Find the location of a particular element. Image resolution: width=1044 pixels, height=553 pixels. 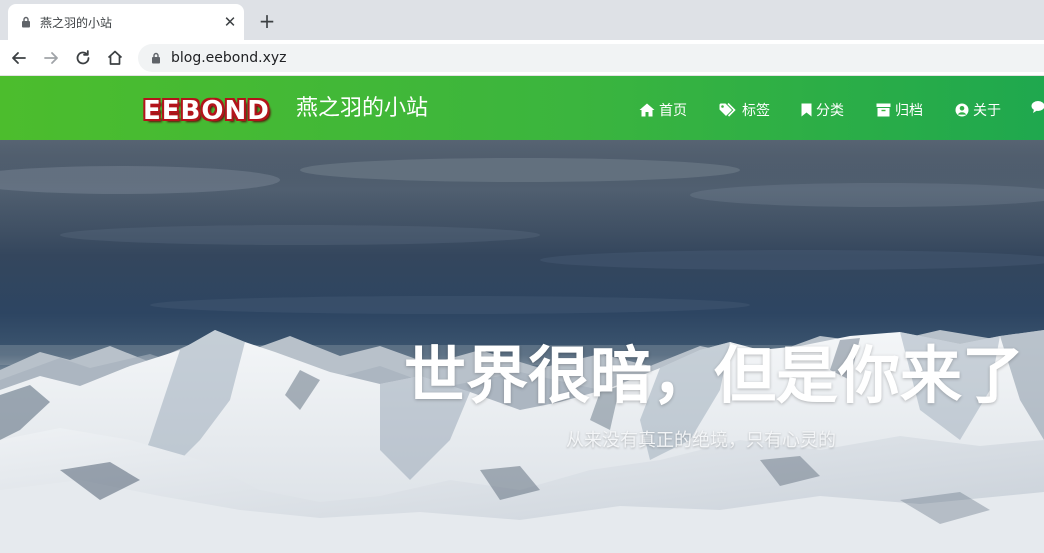

reload-button is located at coordinates (83, 58).